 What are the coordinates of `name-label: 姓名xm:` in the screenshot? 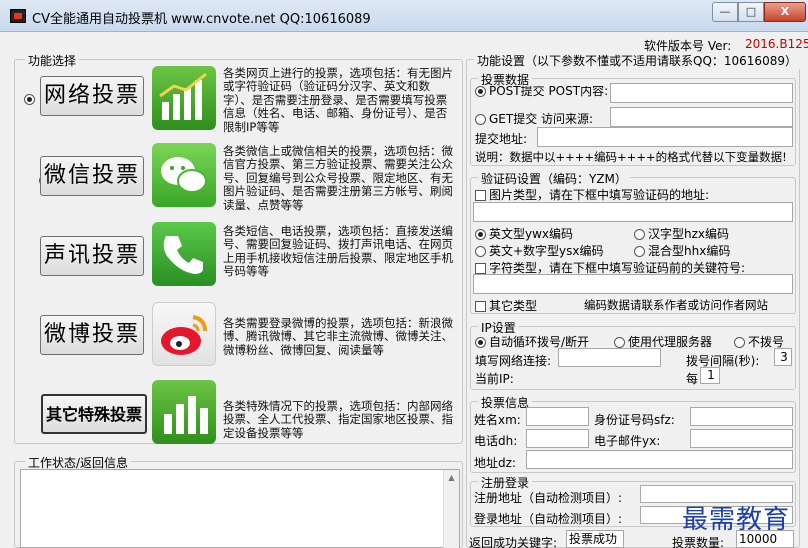 It's located at (497, 420).